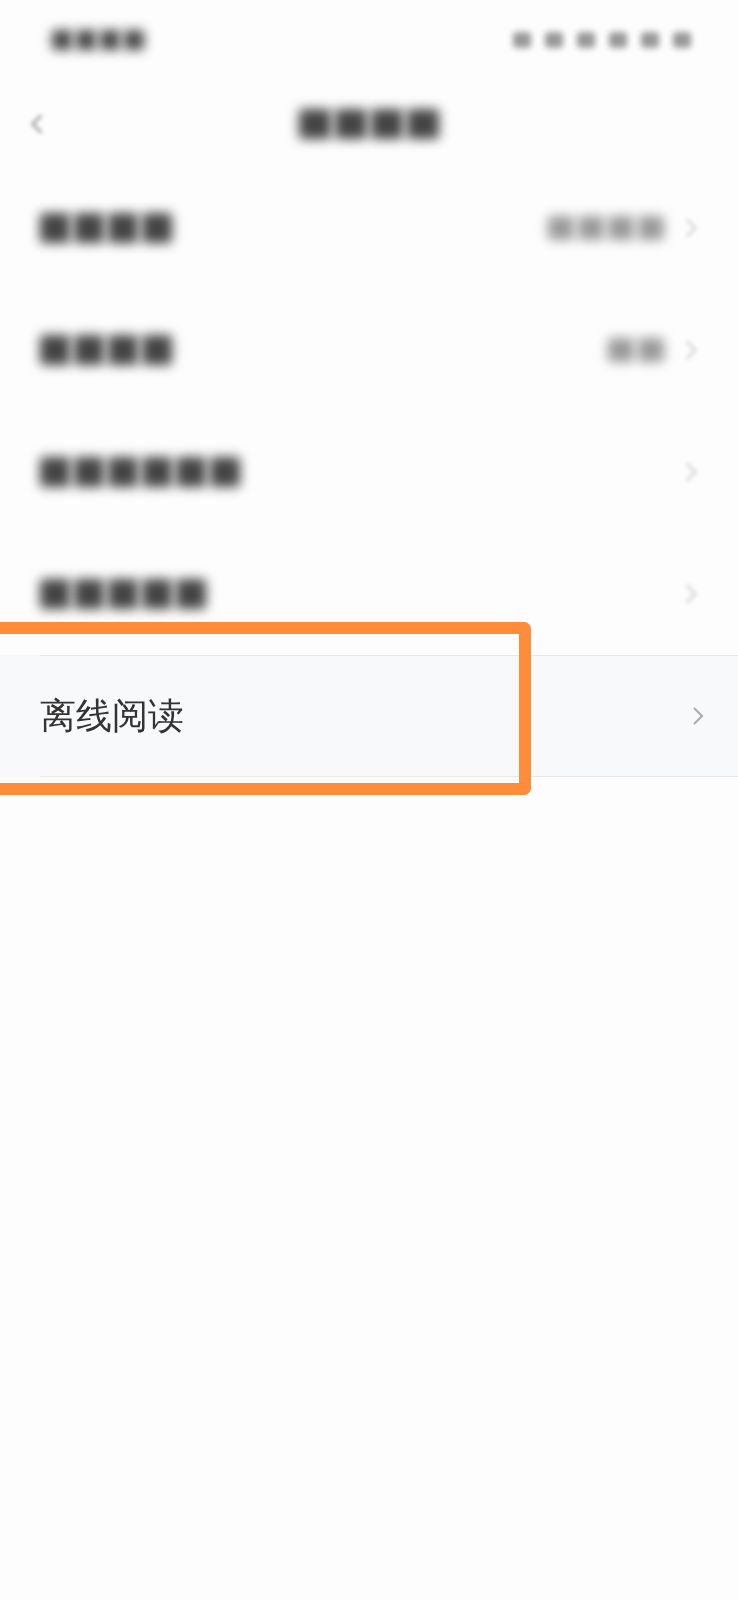 This screenshot has height=1600, width=738. I want to click on chevron-icon, so click(698, 716).